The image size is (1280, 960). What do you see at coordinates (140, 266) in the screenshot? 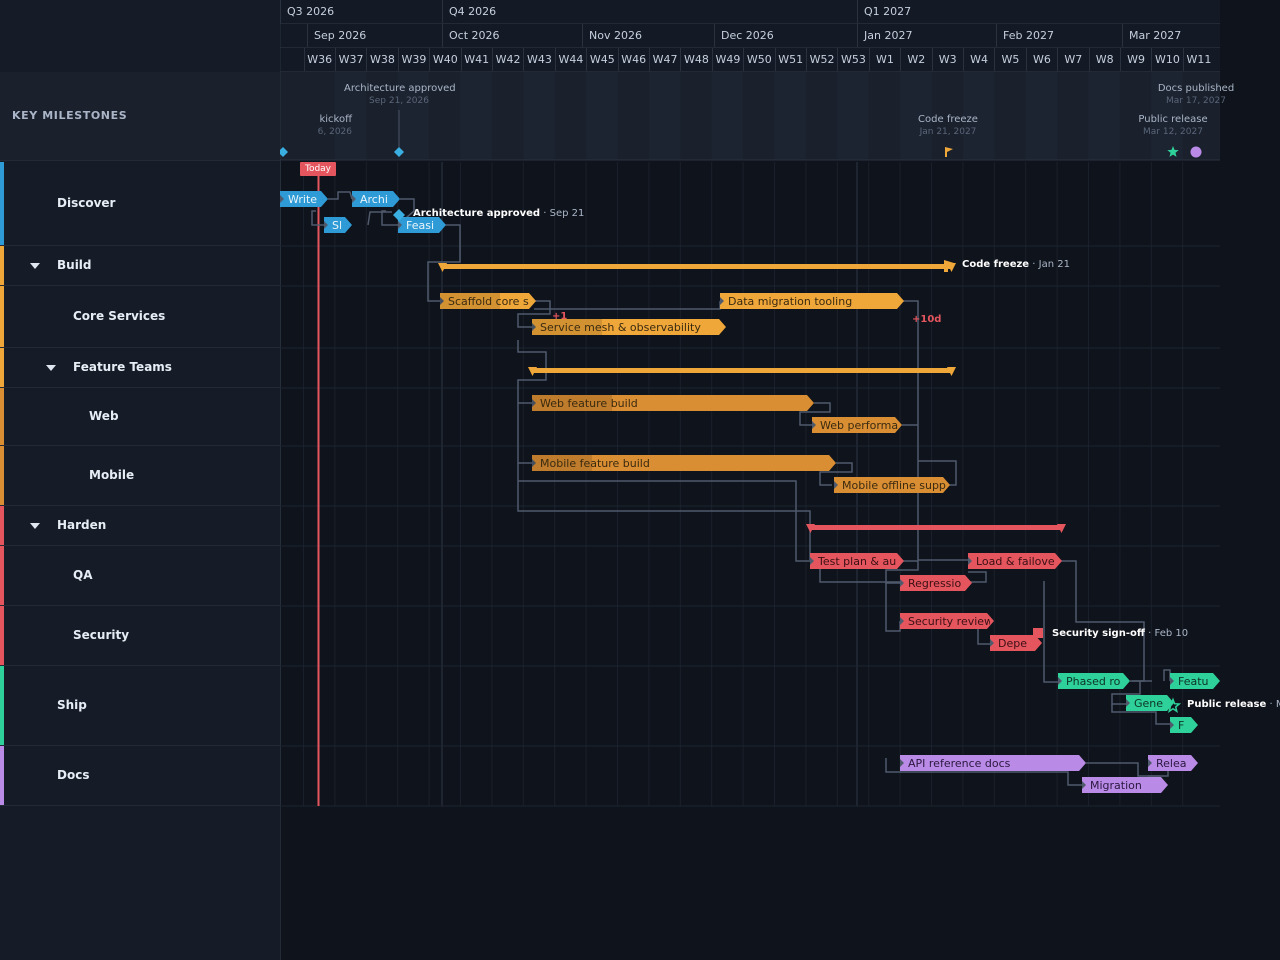
I see `row-build: Build` at bounding box center [140, 266].